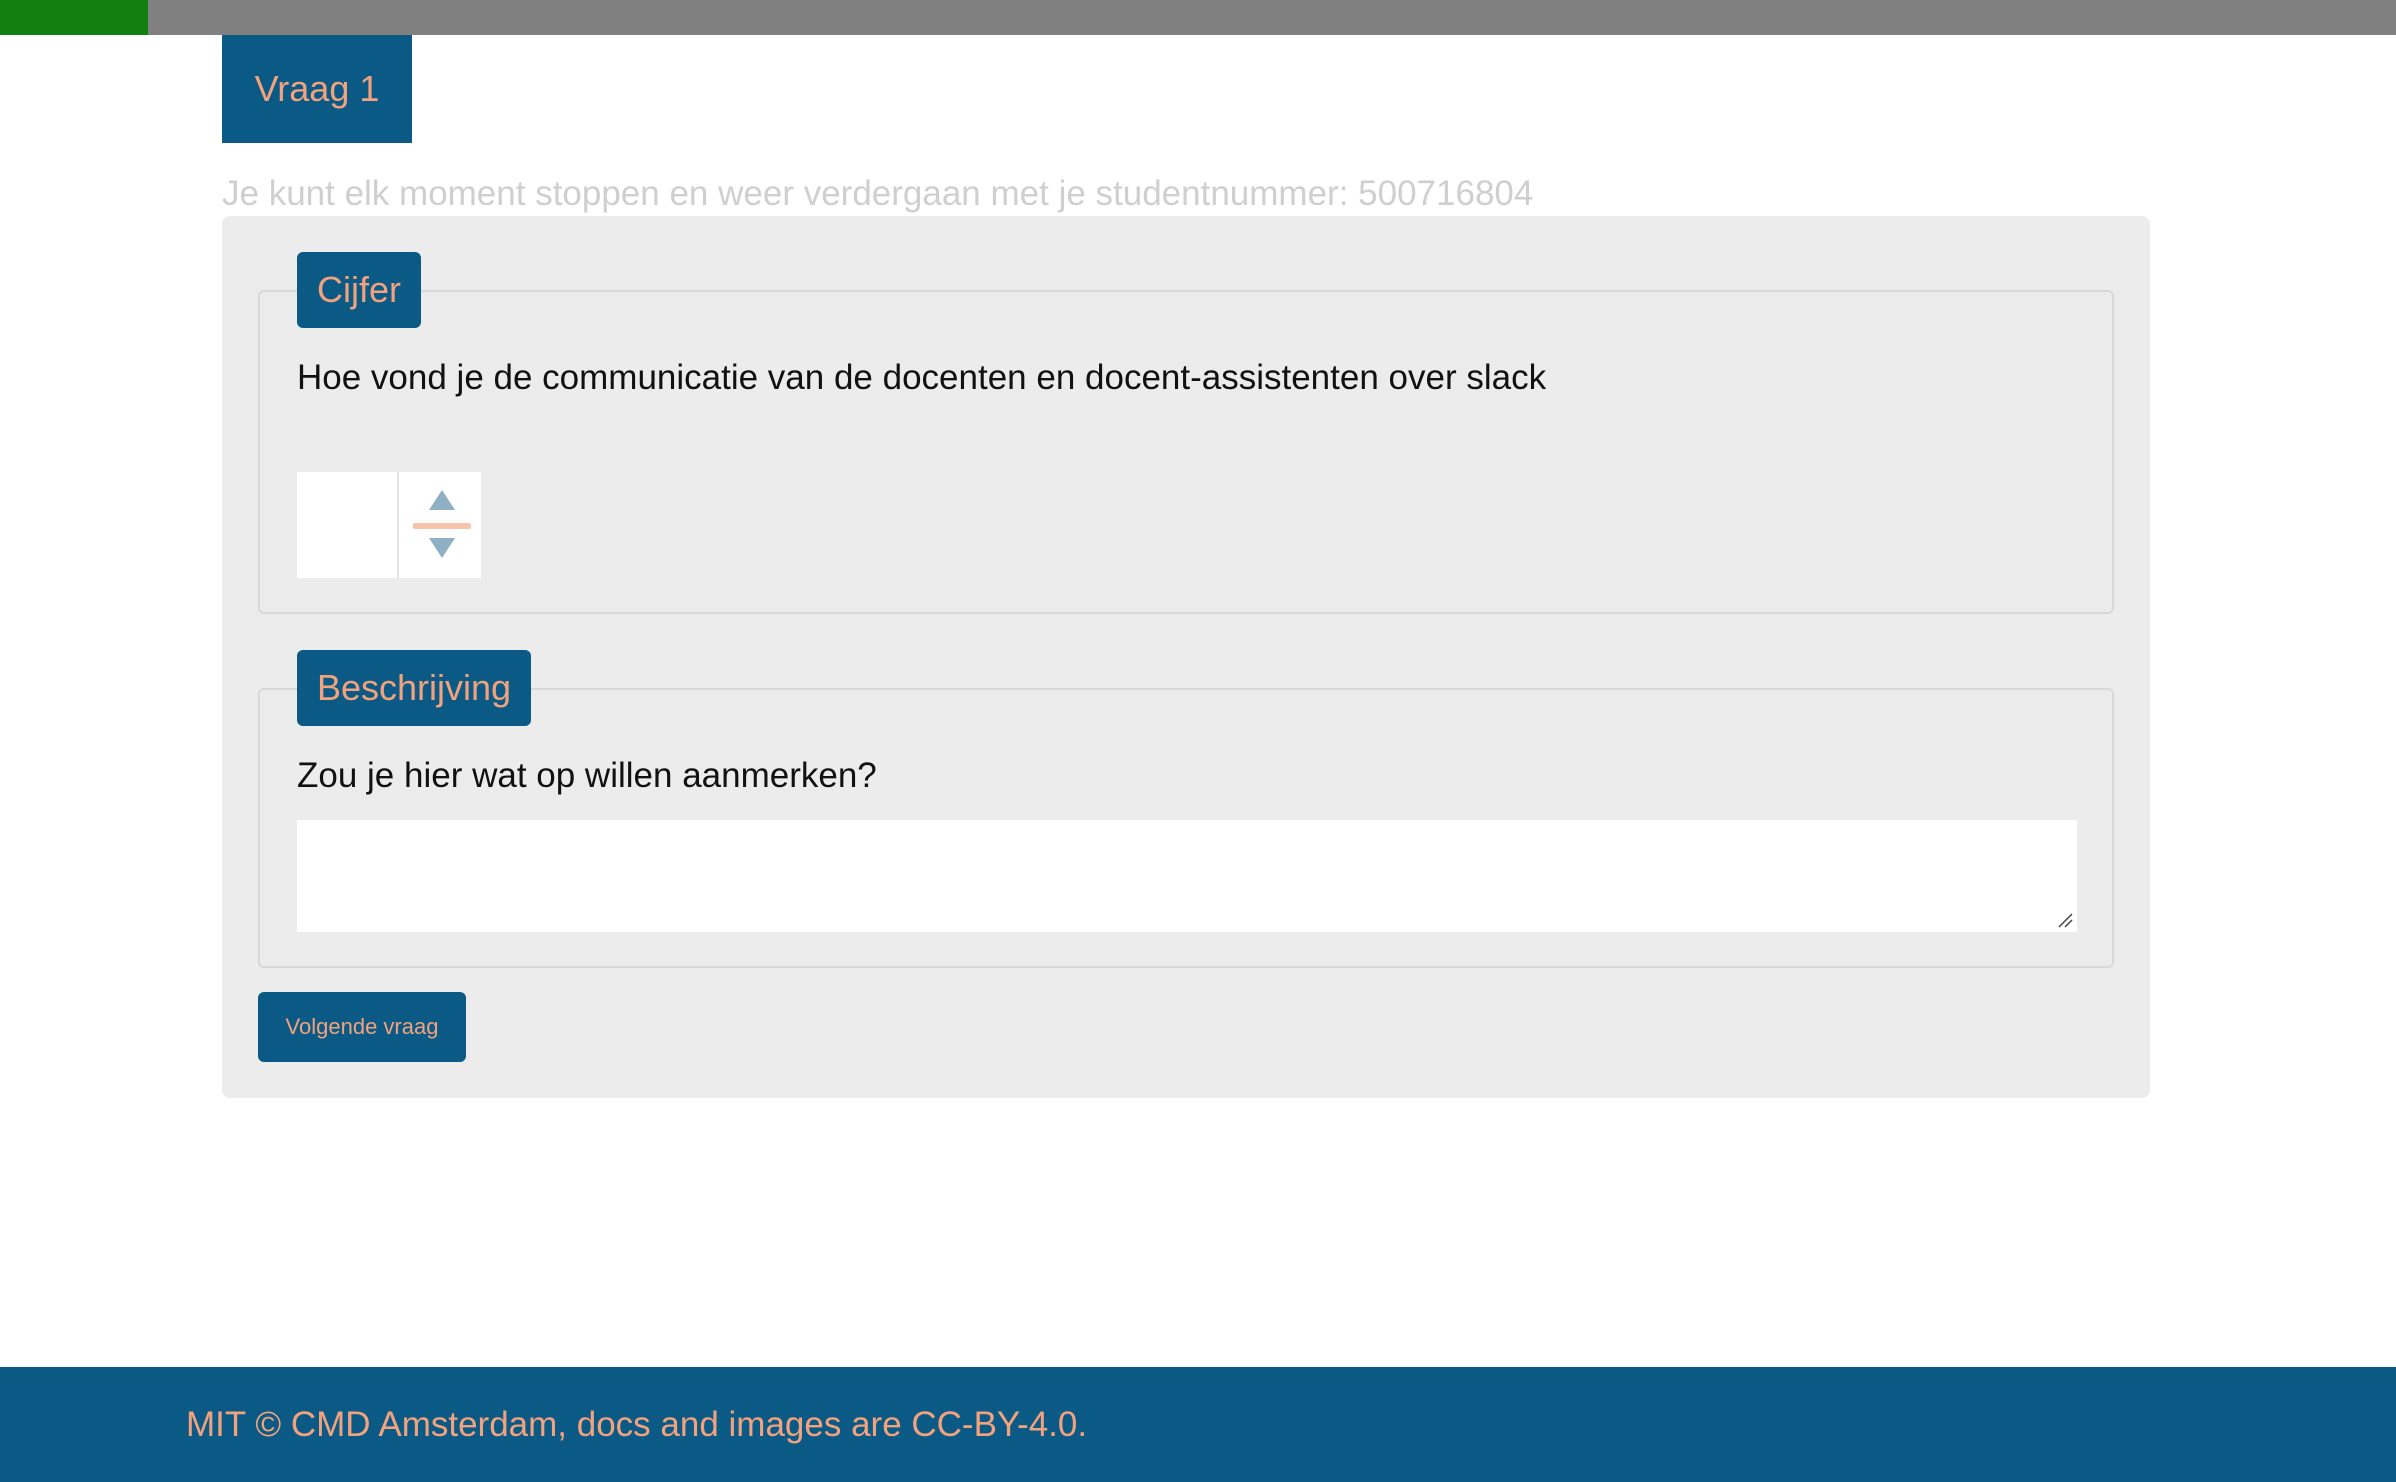 This screenshot has width=2396, height=1482. What do you see at coordinates (442, 500) in the screenshot?
I see `triangle-up-icon` at bounding box center [442, 500].